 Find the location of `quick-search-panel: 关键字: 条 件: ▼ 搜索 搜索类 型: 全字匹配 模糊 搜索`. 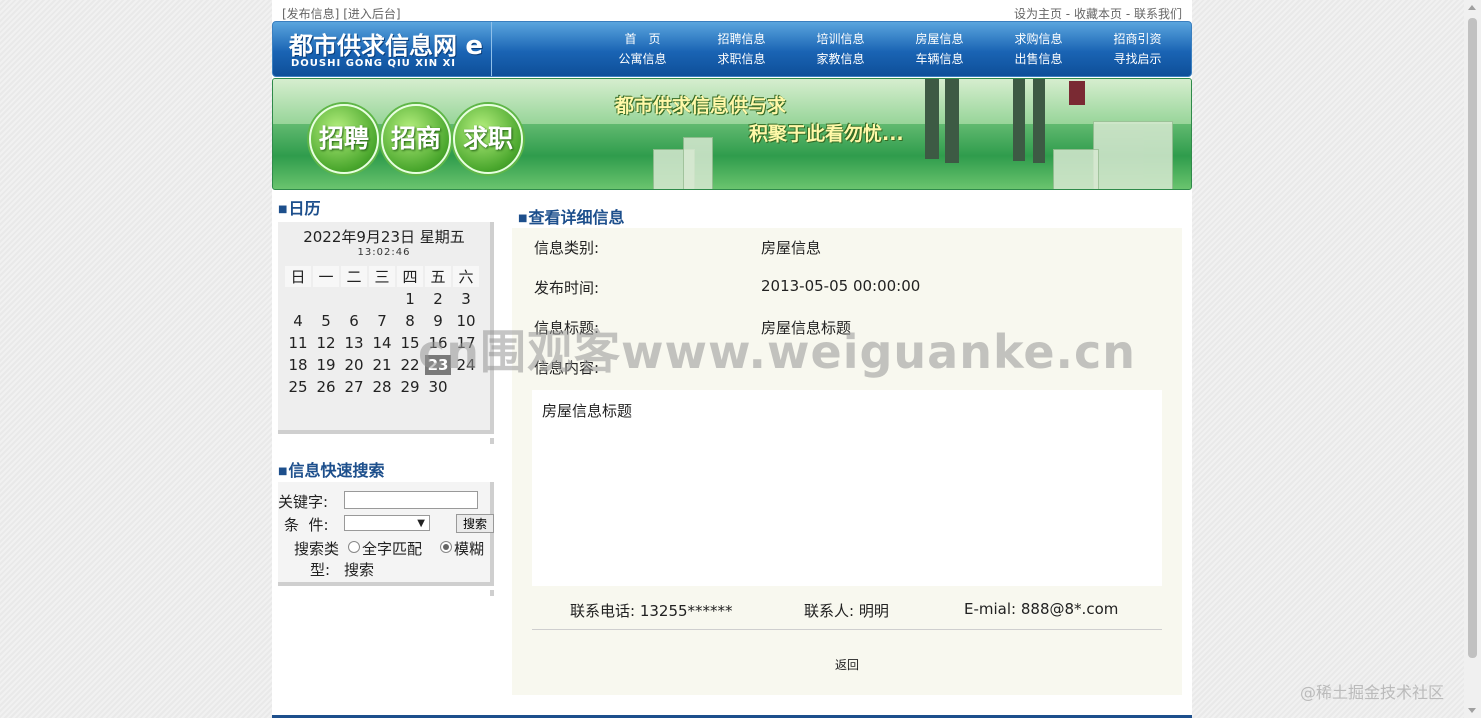

quick-search-panel: 关键字: 条 件: ▼ 搜索 搜索类 型: 全字匹配 模糊 搜索 is located at coordinates (386, 534).